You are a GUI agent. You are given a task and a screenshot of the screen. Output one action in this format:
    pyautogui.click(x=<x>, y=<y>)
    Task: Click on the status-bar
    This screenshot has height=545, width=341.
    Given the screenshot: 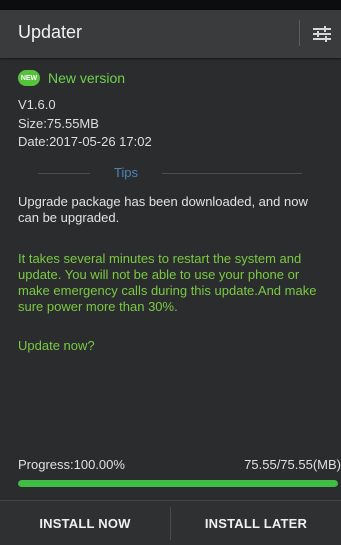 What is the action you would take?
    pyautogui.click(x=170, y=5)
    